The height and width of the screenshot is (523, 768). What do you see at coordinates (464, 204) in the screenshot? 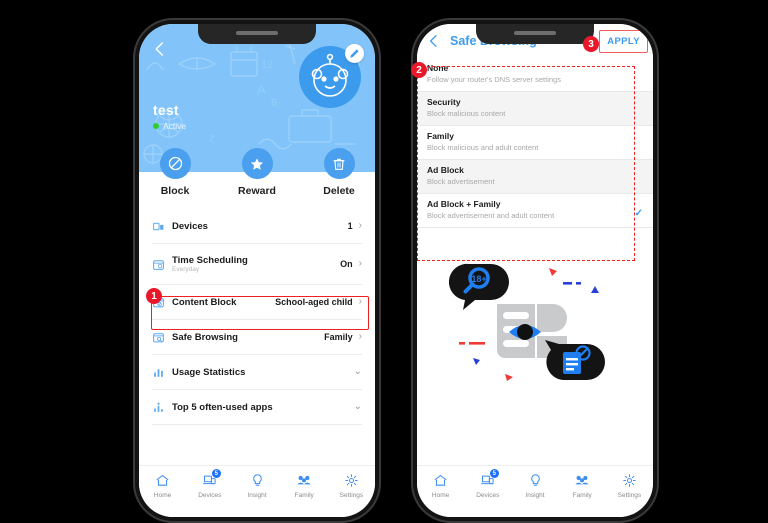
I see `option-name: Ad Block + Family` at bounding box center [464, 204].